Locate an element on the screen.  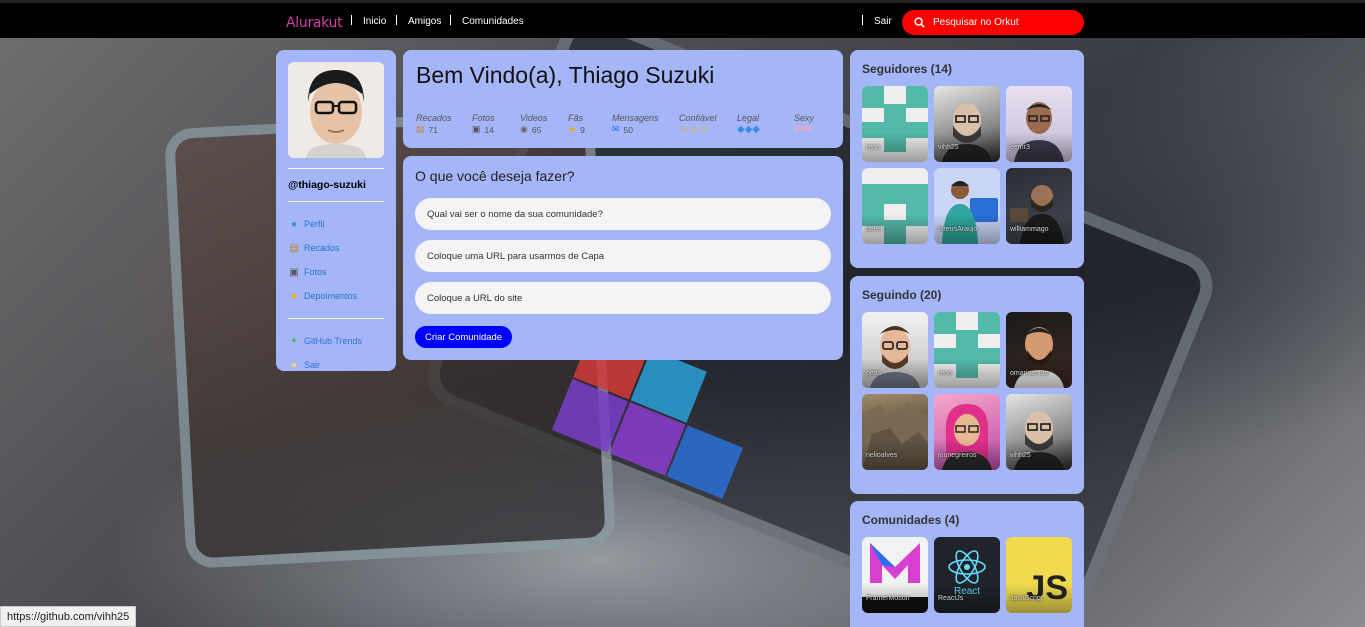
star-icon: ★ is located at coordinates (572, 129).